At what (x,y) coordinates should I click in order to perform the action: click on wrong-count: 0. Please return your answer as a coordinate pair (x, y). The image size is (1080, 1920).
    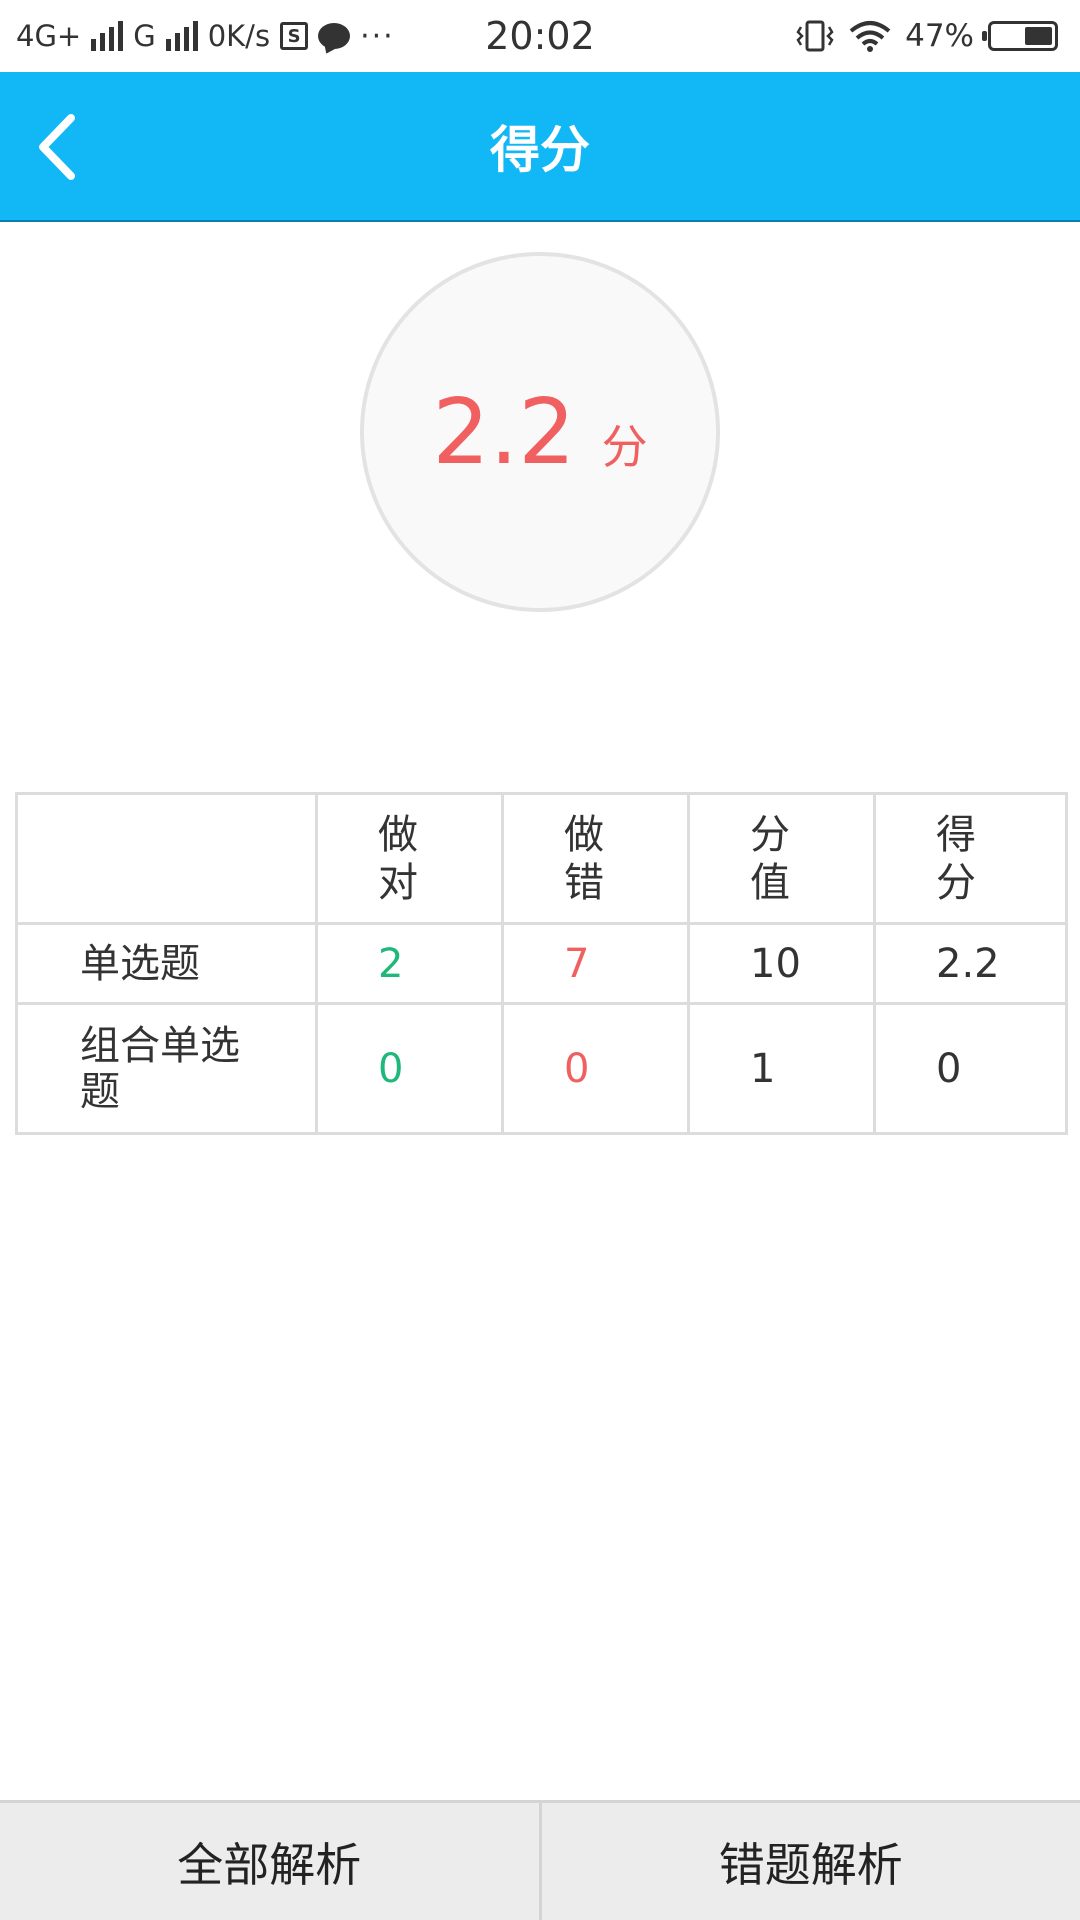
    Looking at the image, I should click on (595, 1068).